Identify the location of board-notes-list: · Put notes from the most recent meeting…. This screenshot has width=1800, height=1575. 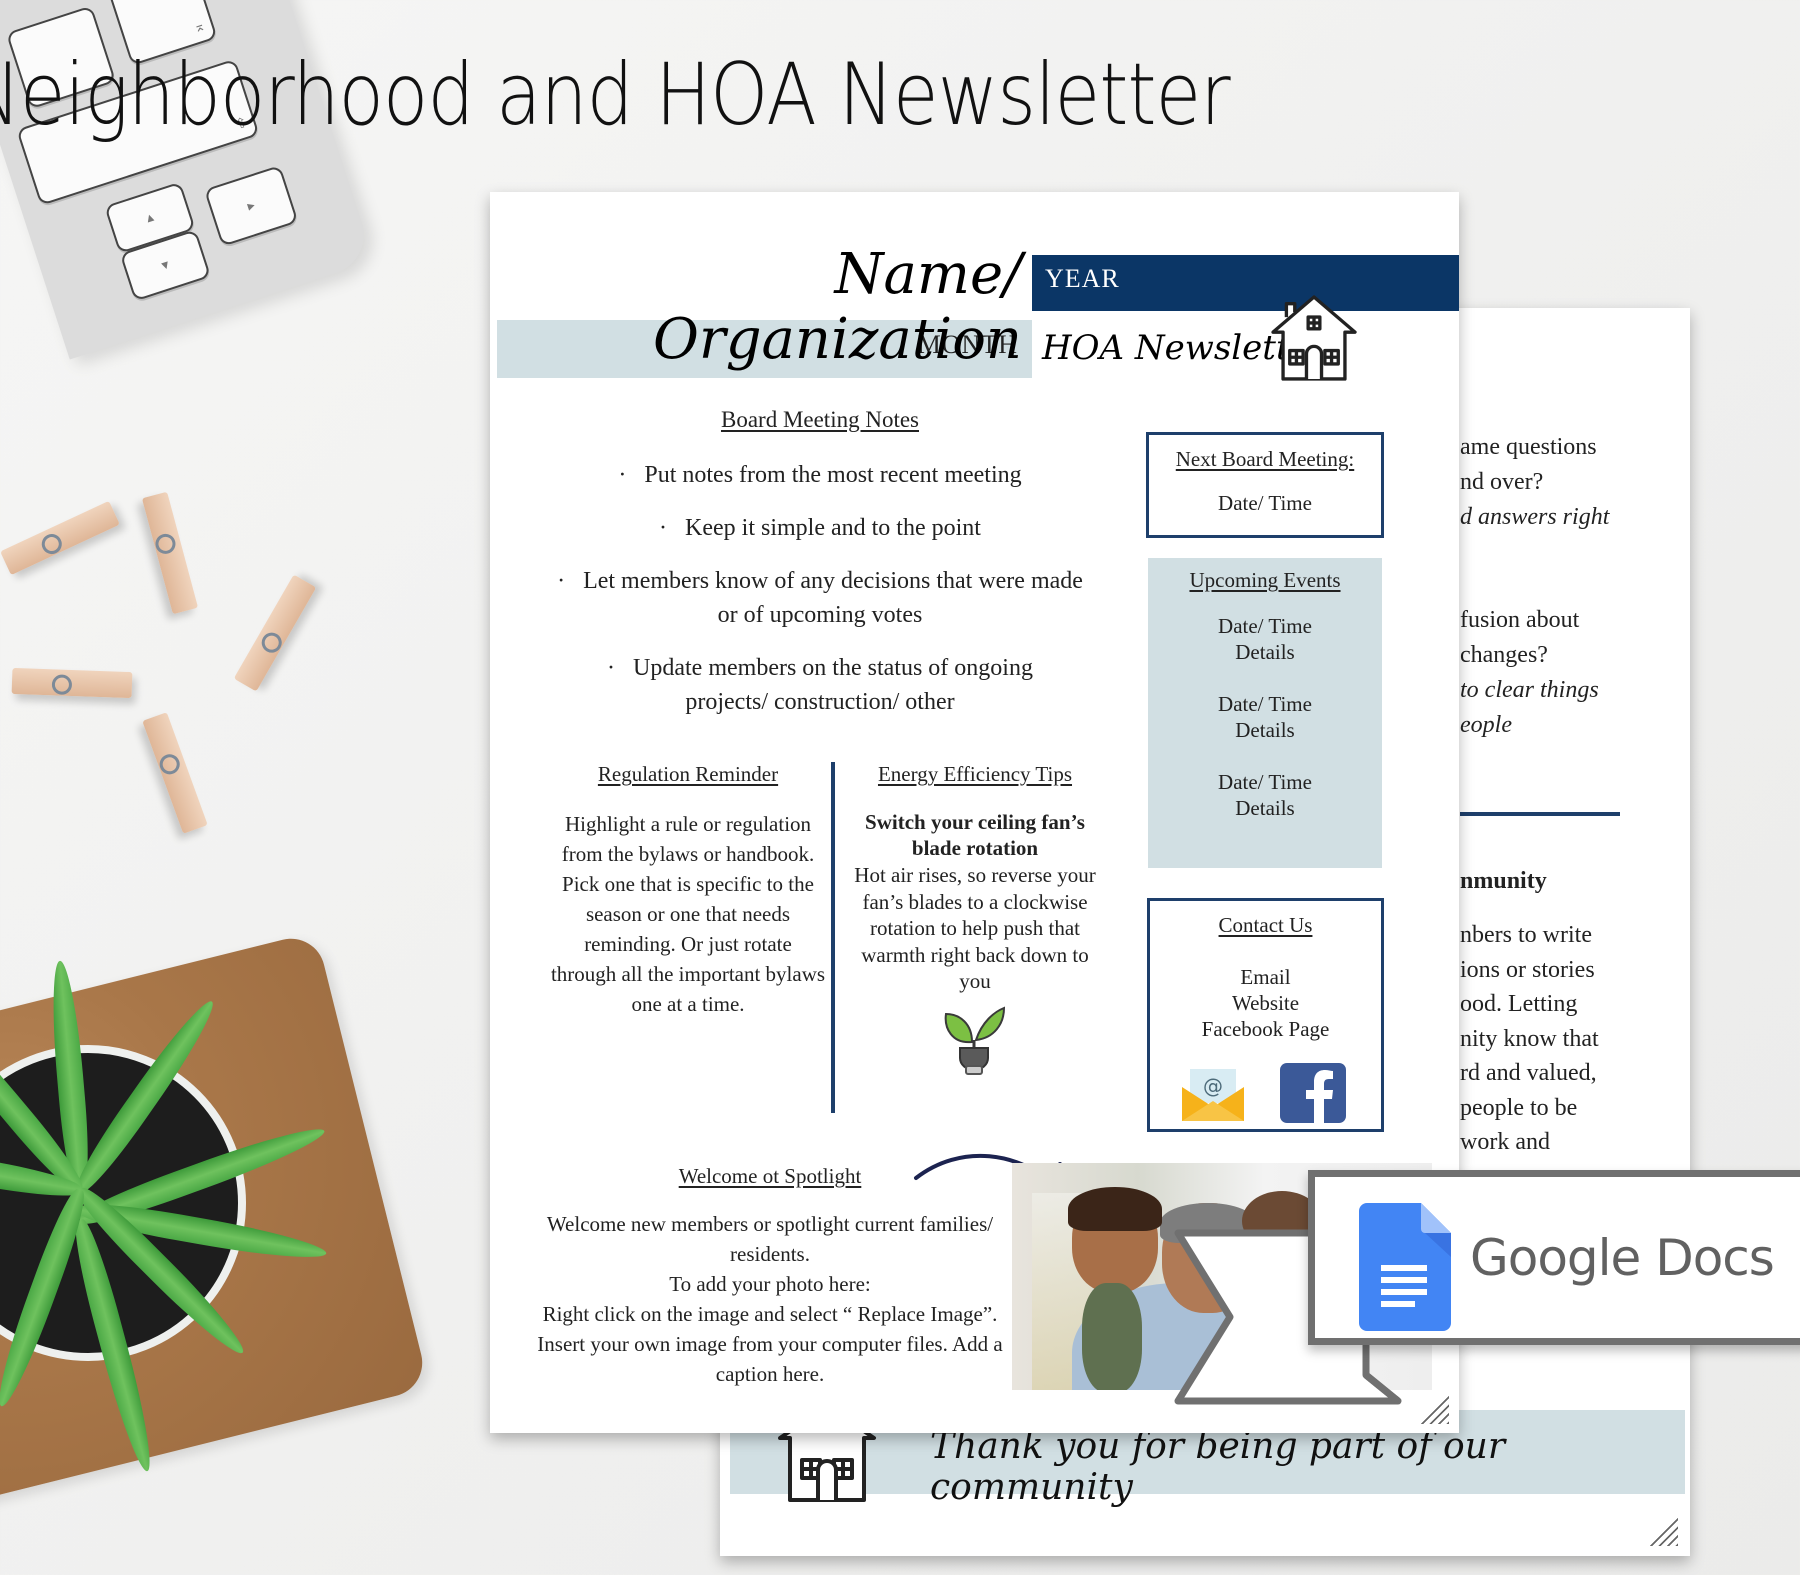
(820, 588).